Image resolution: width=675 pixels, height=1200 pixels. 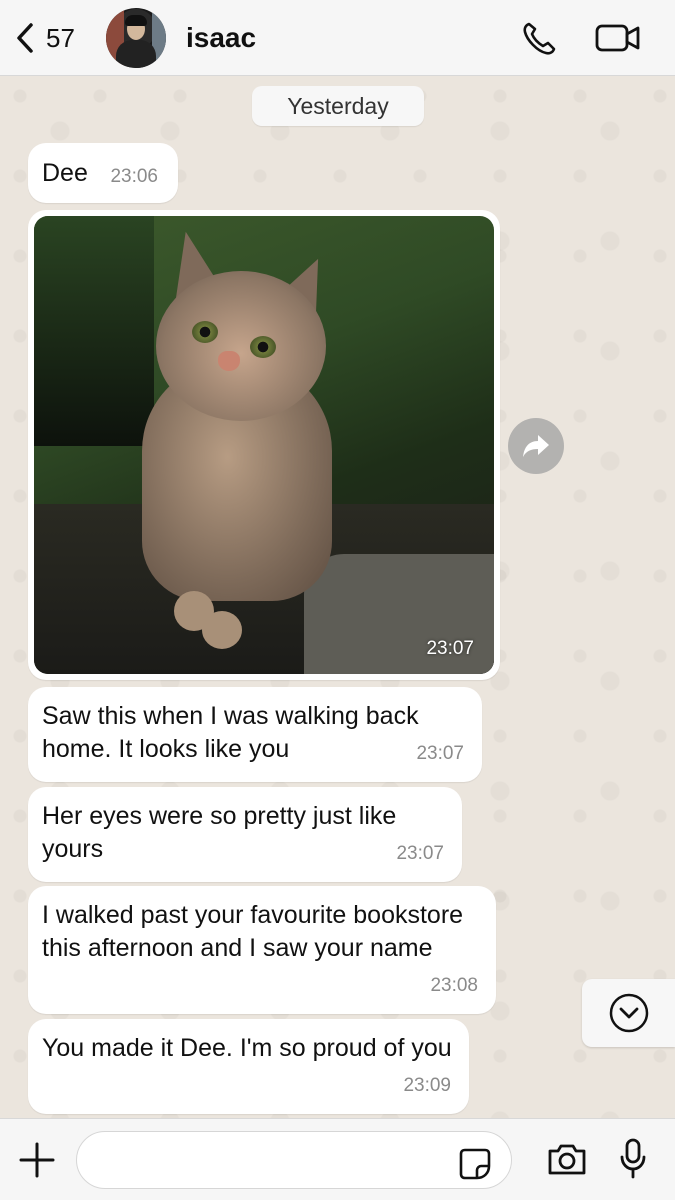 I want to click on message-input, so click(x=275, y=1160).